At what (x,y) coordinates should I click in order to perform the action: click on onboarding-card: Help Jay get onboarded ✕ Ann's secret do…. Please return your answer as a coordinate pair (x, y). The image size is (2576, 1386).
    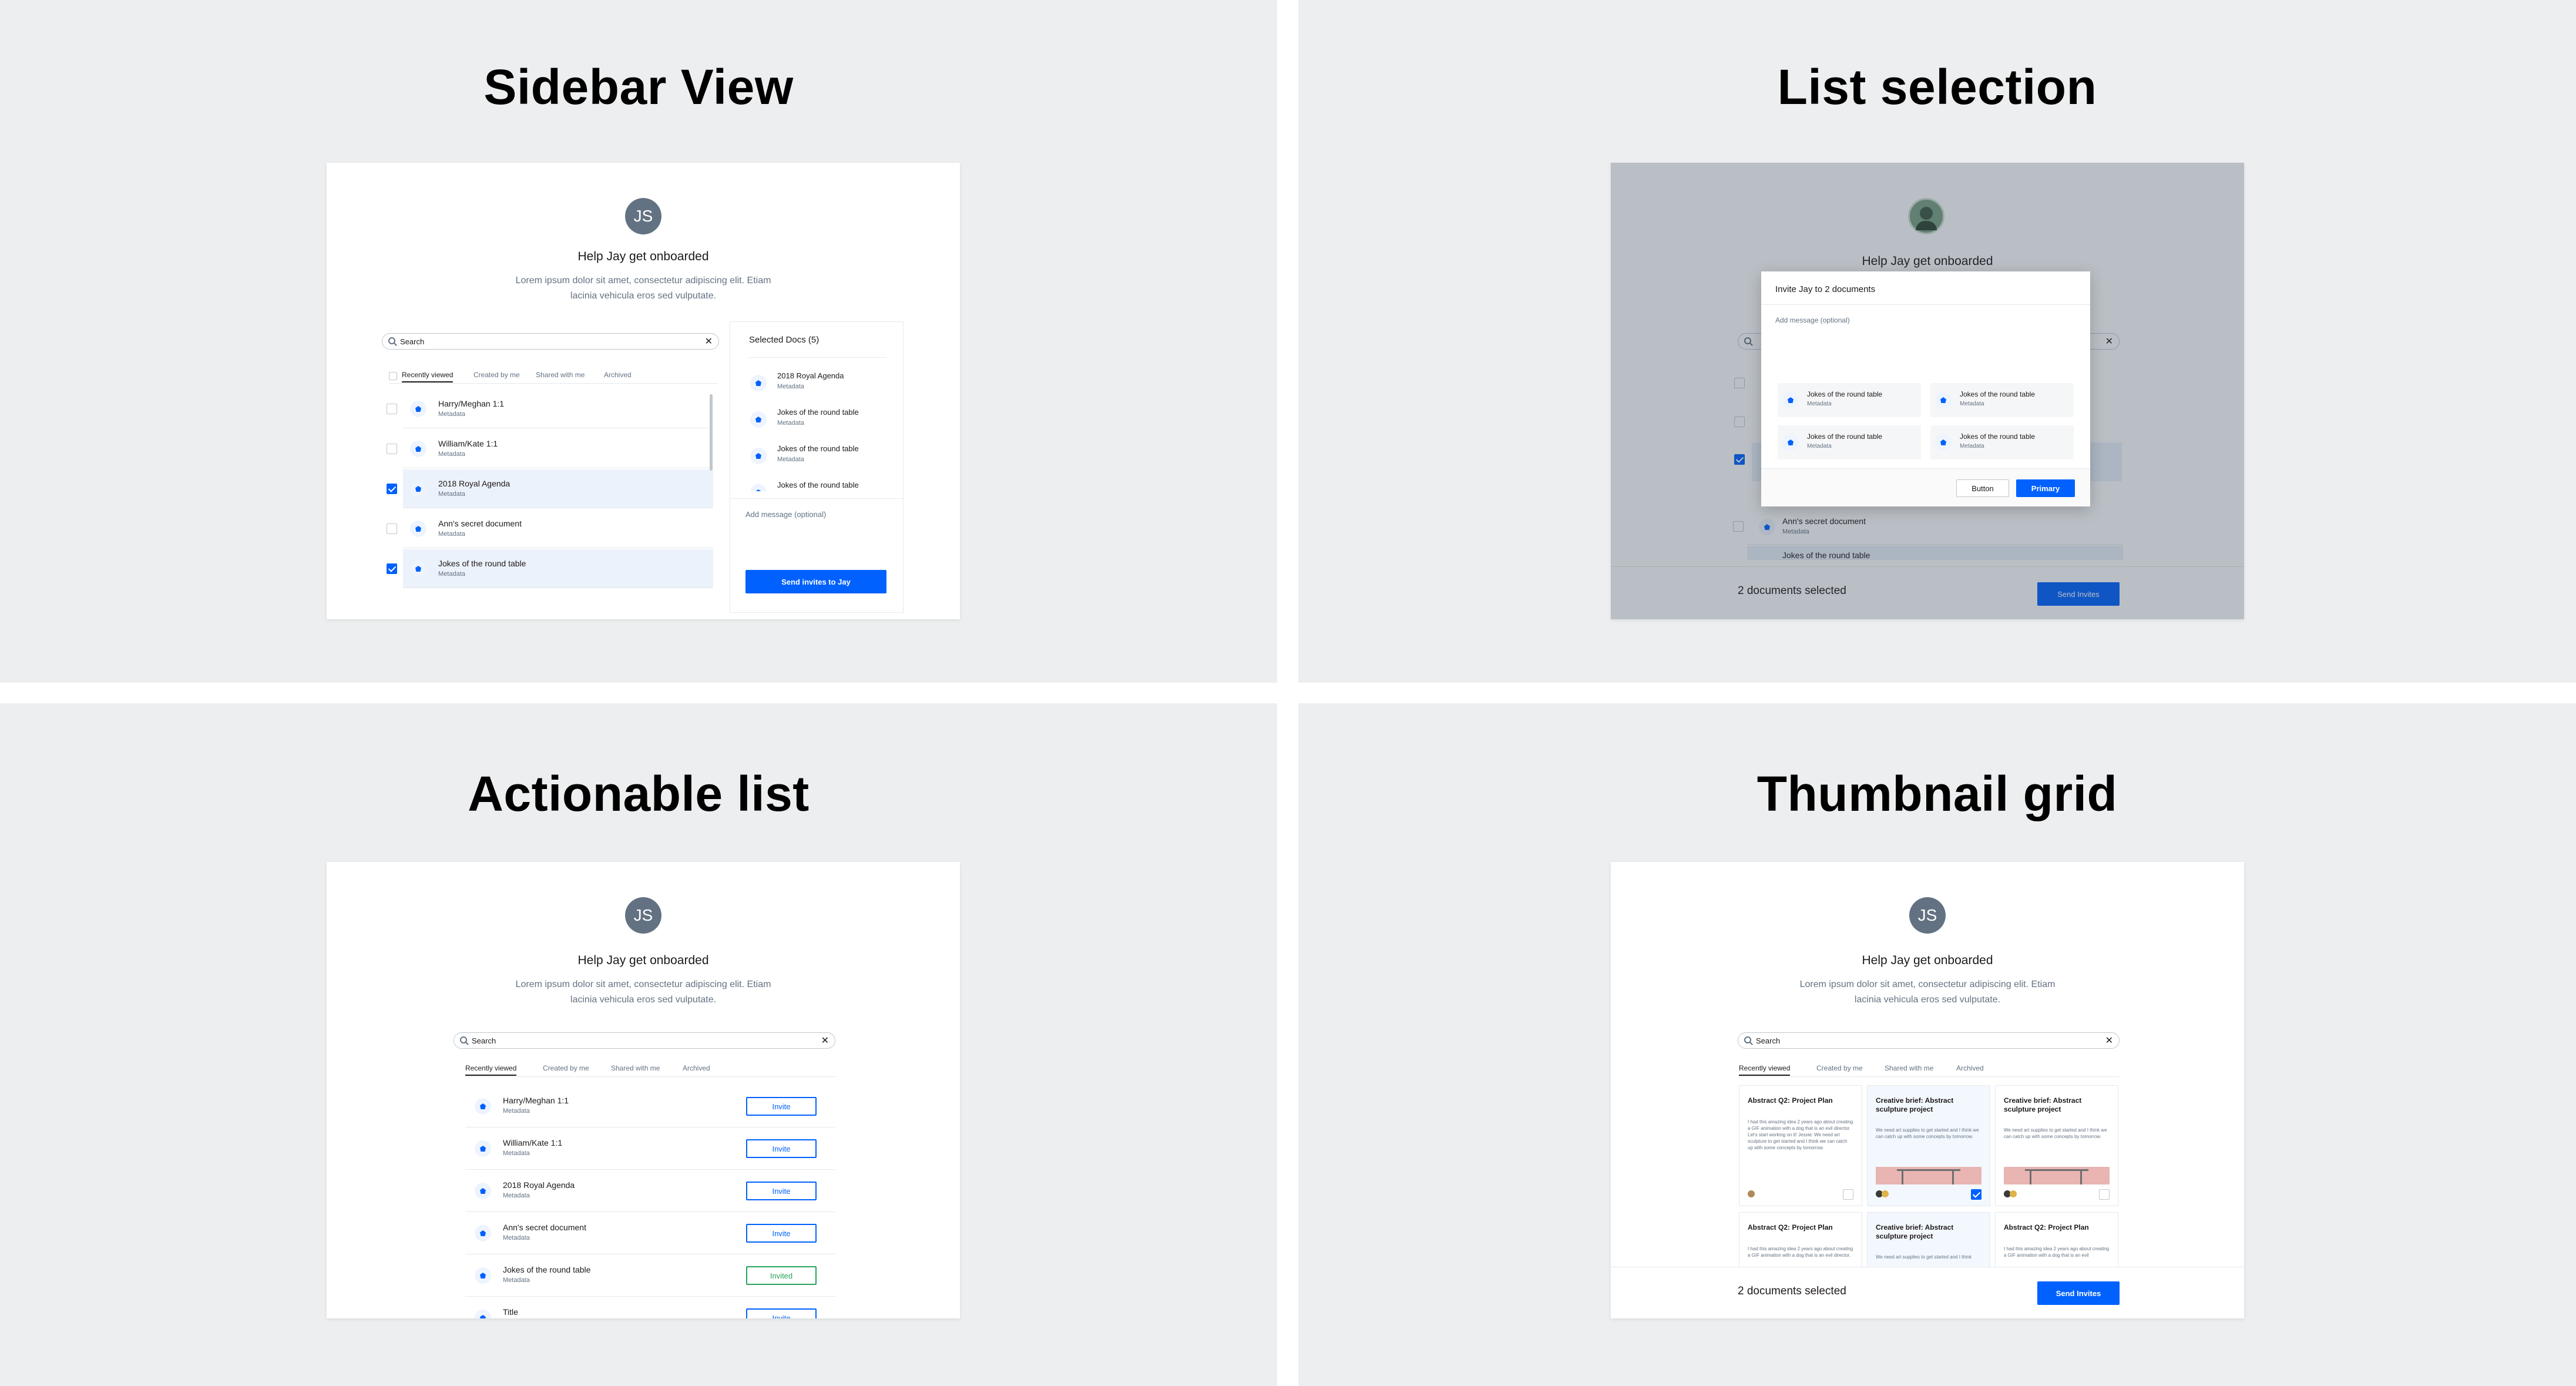
    Looking at the image, I should click on (1927, 391).